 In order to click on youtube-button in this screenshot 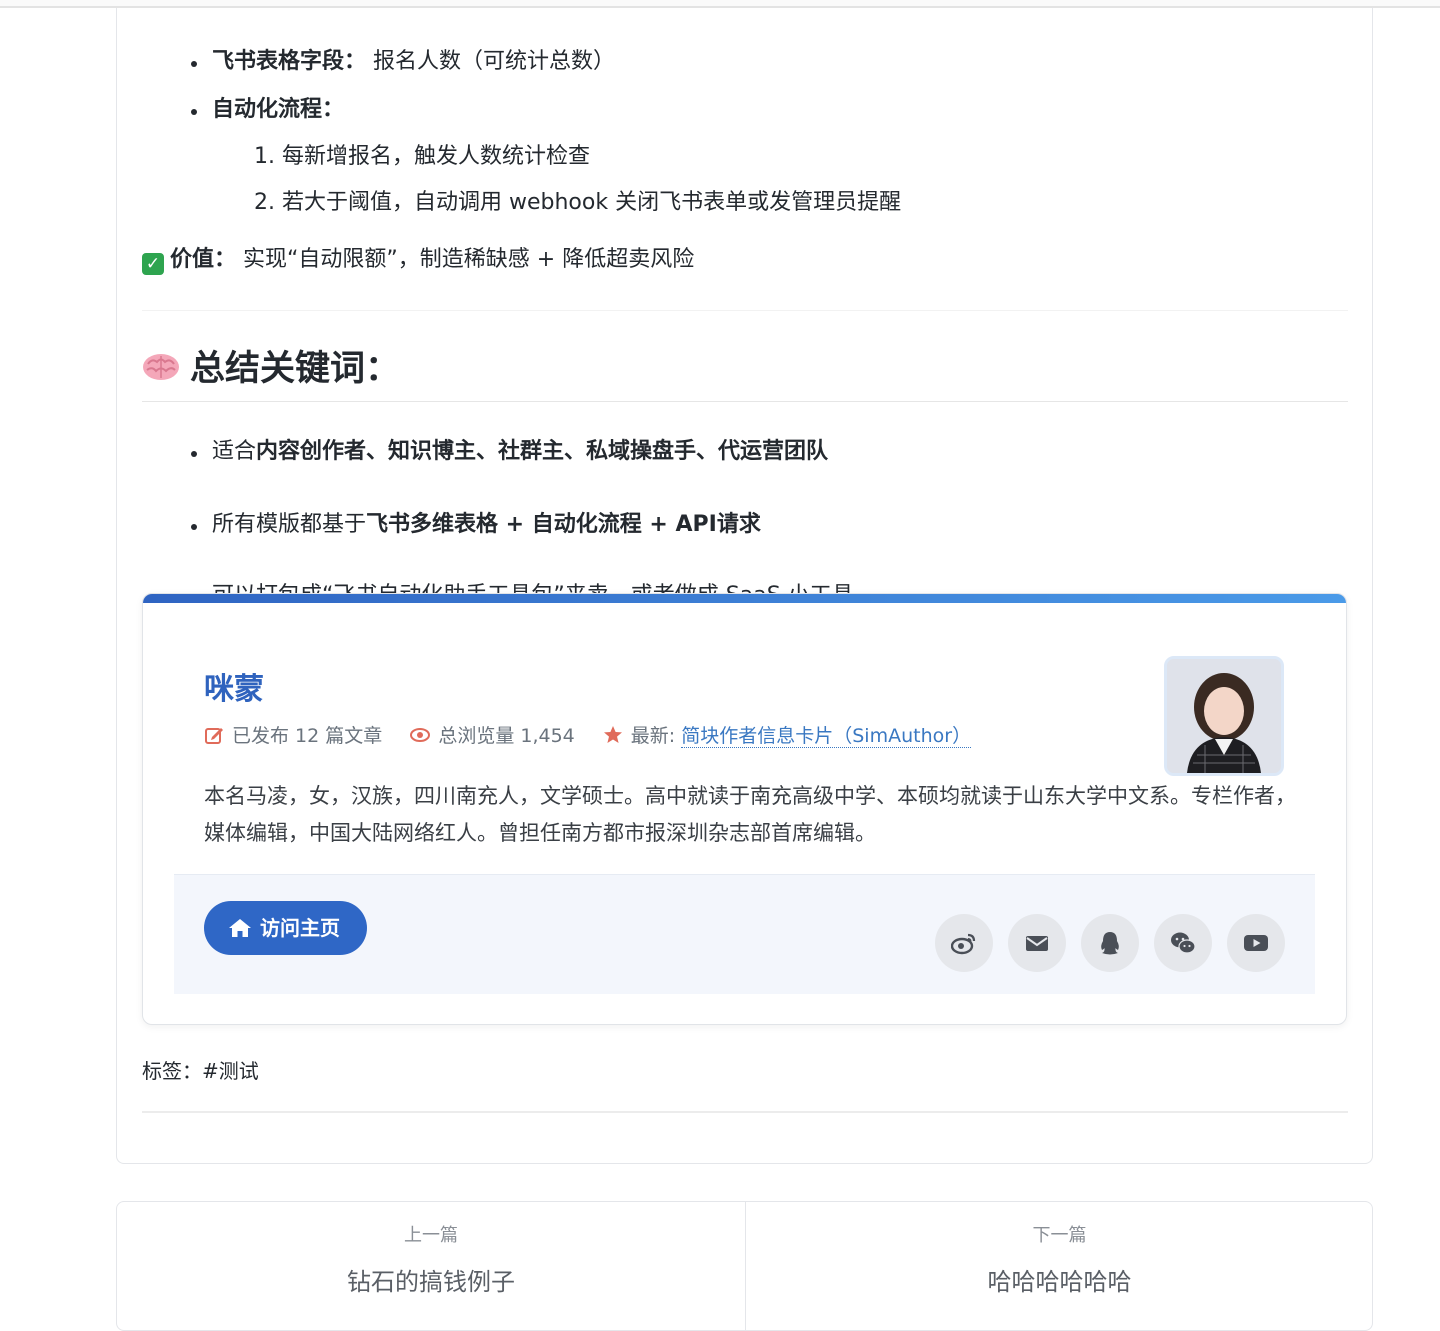, I will do `click(1256, 943)`.